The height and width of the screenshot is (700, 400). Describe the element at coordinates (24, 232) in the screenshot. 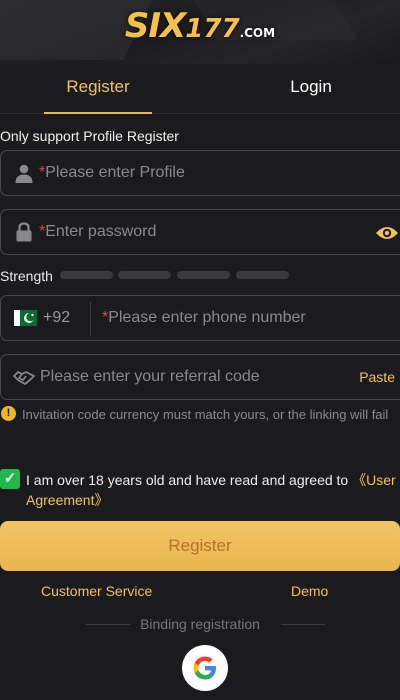

I see `lock-icon` at that location.